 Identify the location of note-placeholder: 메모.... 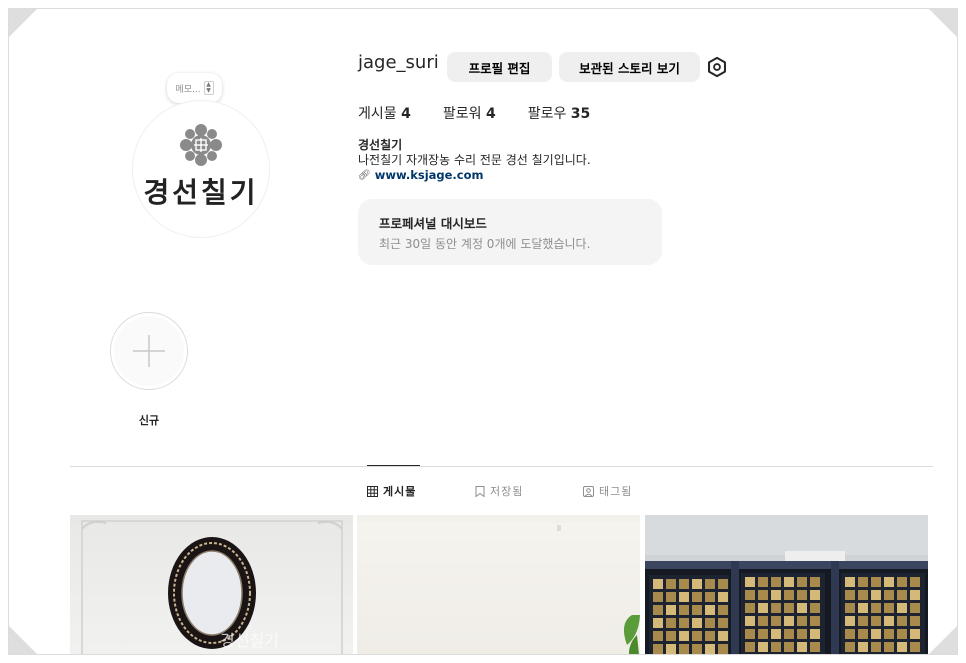
(188, 89).